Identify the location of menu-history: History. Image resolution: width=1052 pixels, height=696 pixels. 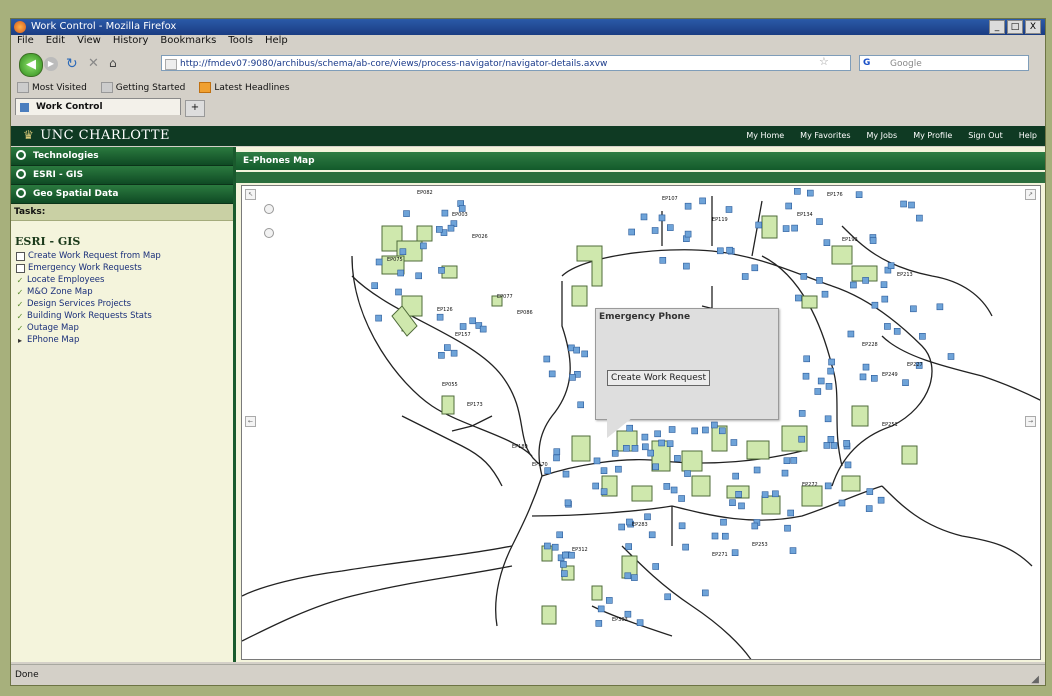
(131, 42).